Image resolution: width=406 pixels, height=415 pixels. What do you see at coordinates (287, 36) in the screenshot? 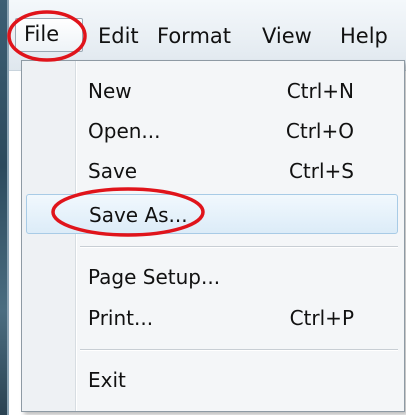
I see `menu-view: View` at bounding box center [287, 36].